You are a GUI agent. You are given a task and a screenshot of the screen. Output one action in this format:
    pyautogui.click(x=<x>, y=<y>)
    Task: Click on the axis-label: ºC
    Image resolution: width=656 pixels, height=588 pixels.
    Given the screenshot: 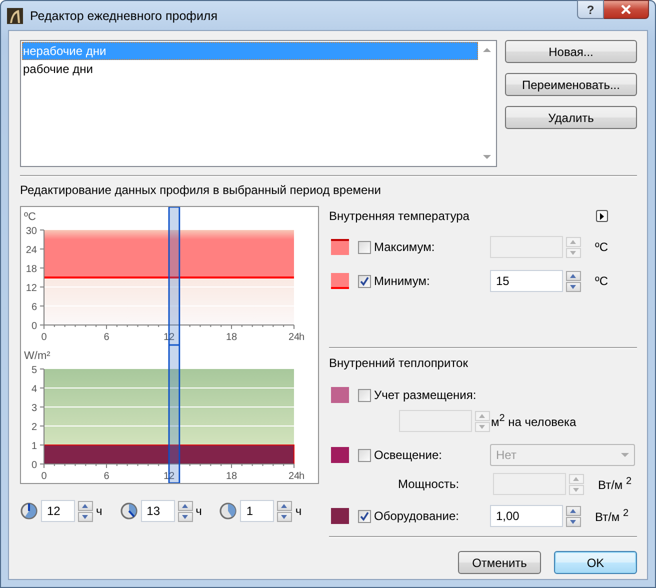 What is the action you would take?
    pyautogui.click(x=30, y=217)
    